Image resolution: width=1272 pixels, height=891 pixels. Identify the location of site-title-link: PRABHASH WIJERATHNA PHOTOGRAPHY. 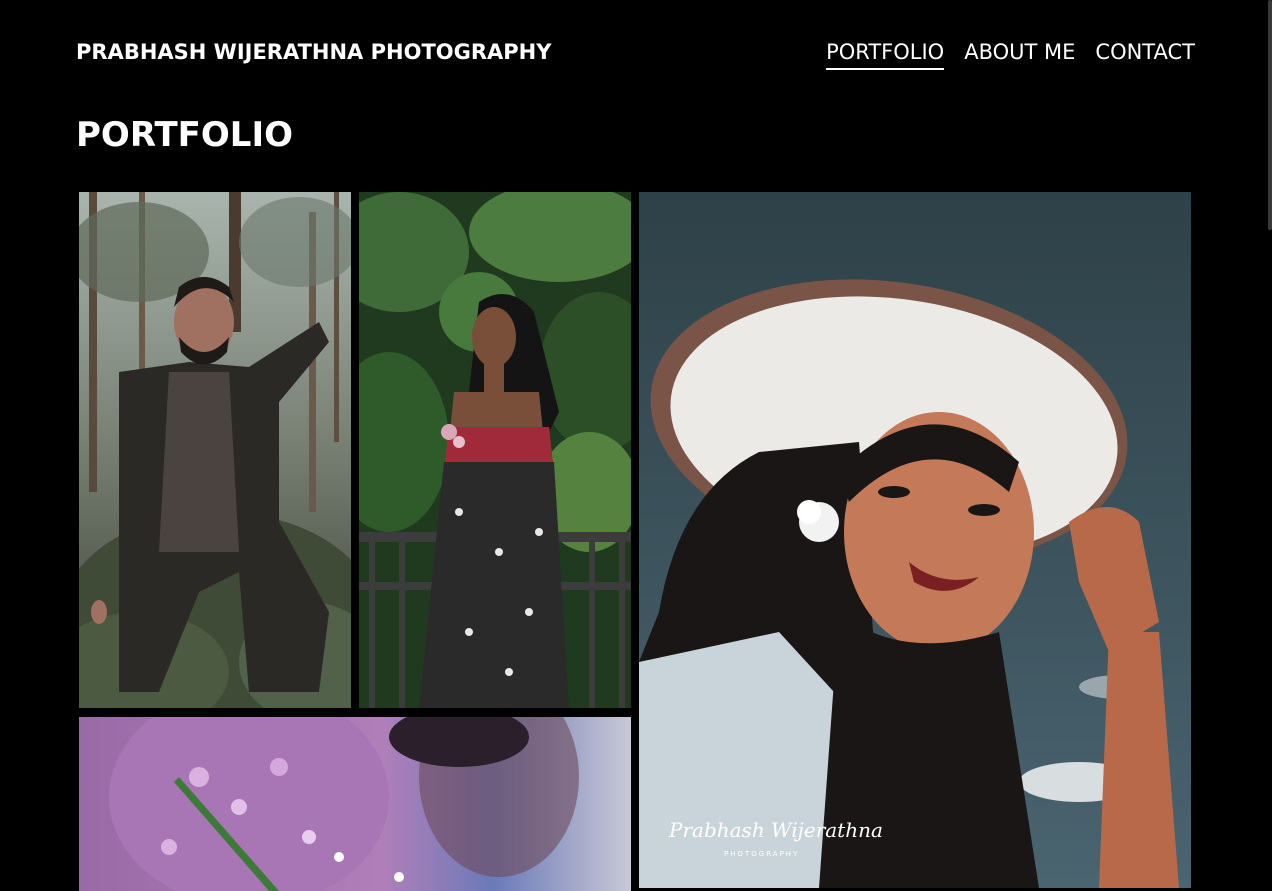
(313, 52).